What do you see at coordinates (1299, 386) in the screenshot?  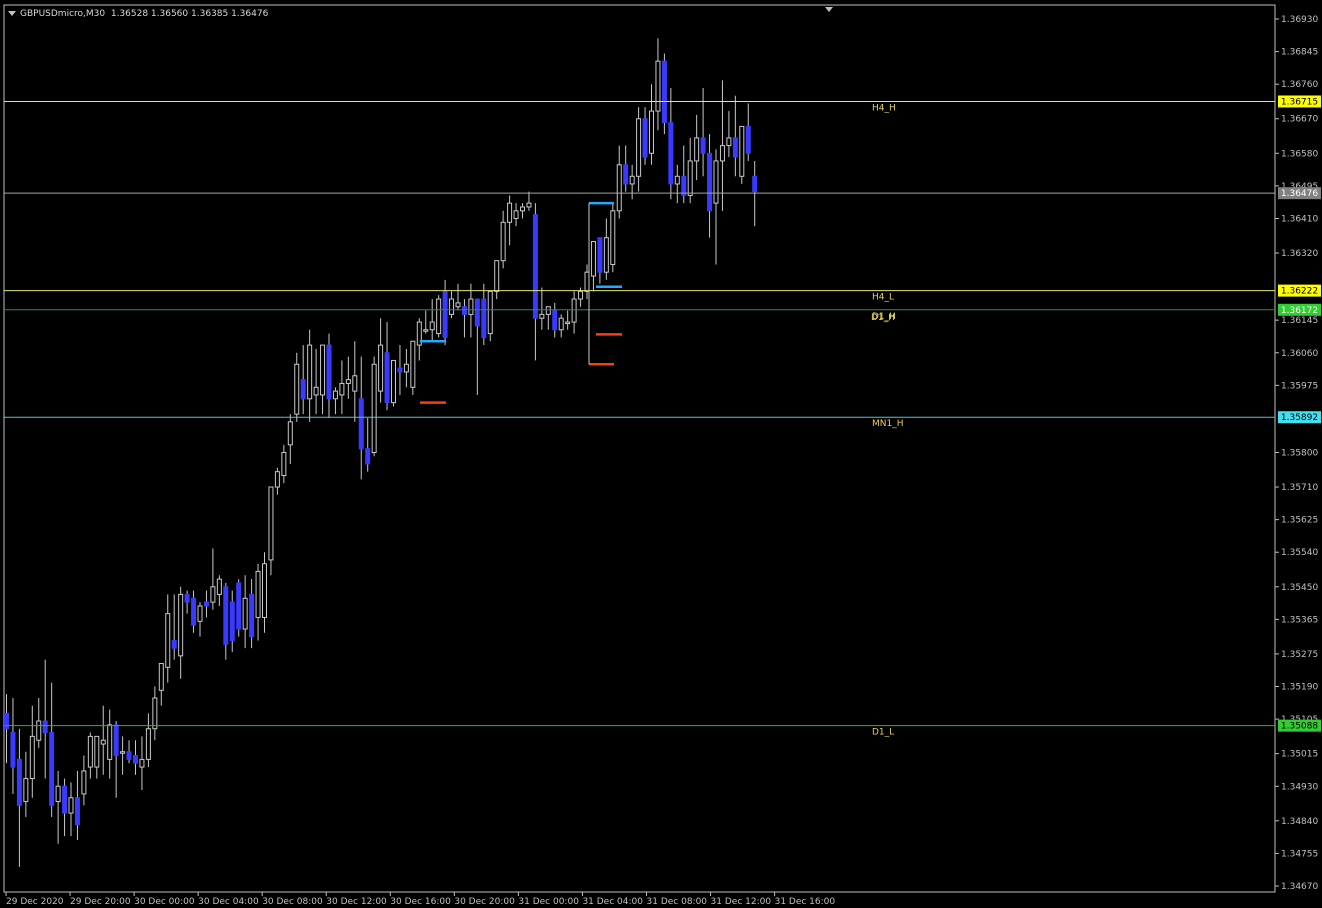 I see `price-axis-label: 1.35975` at bounding box center [1299, 386].